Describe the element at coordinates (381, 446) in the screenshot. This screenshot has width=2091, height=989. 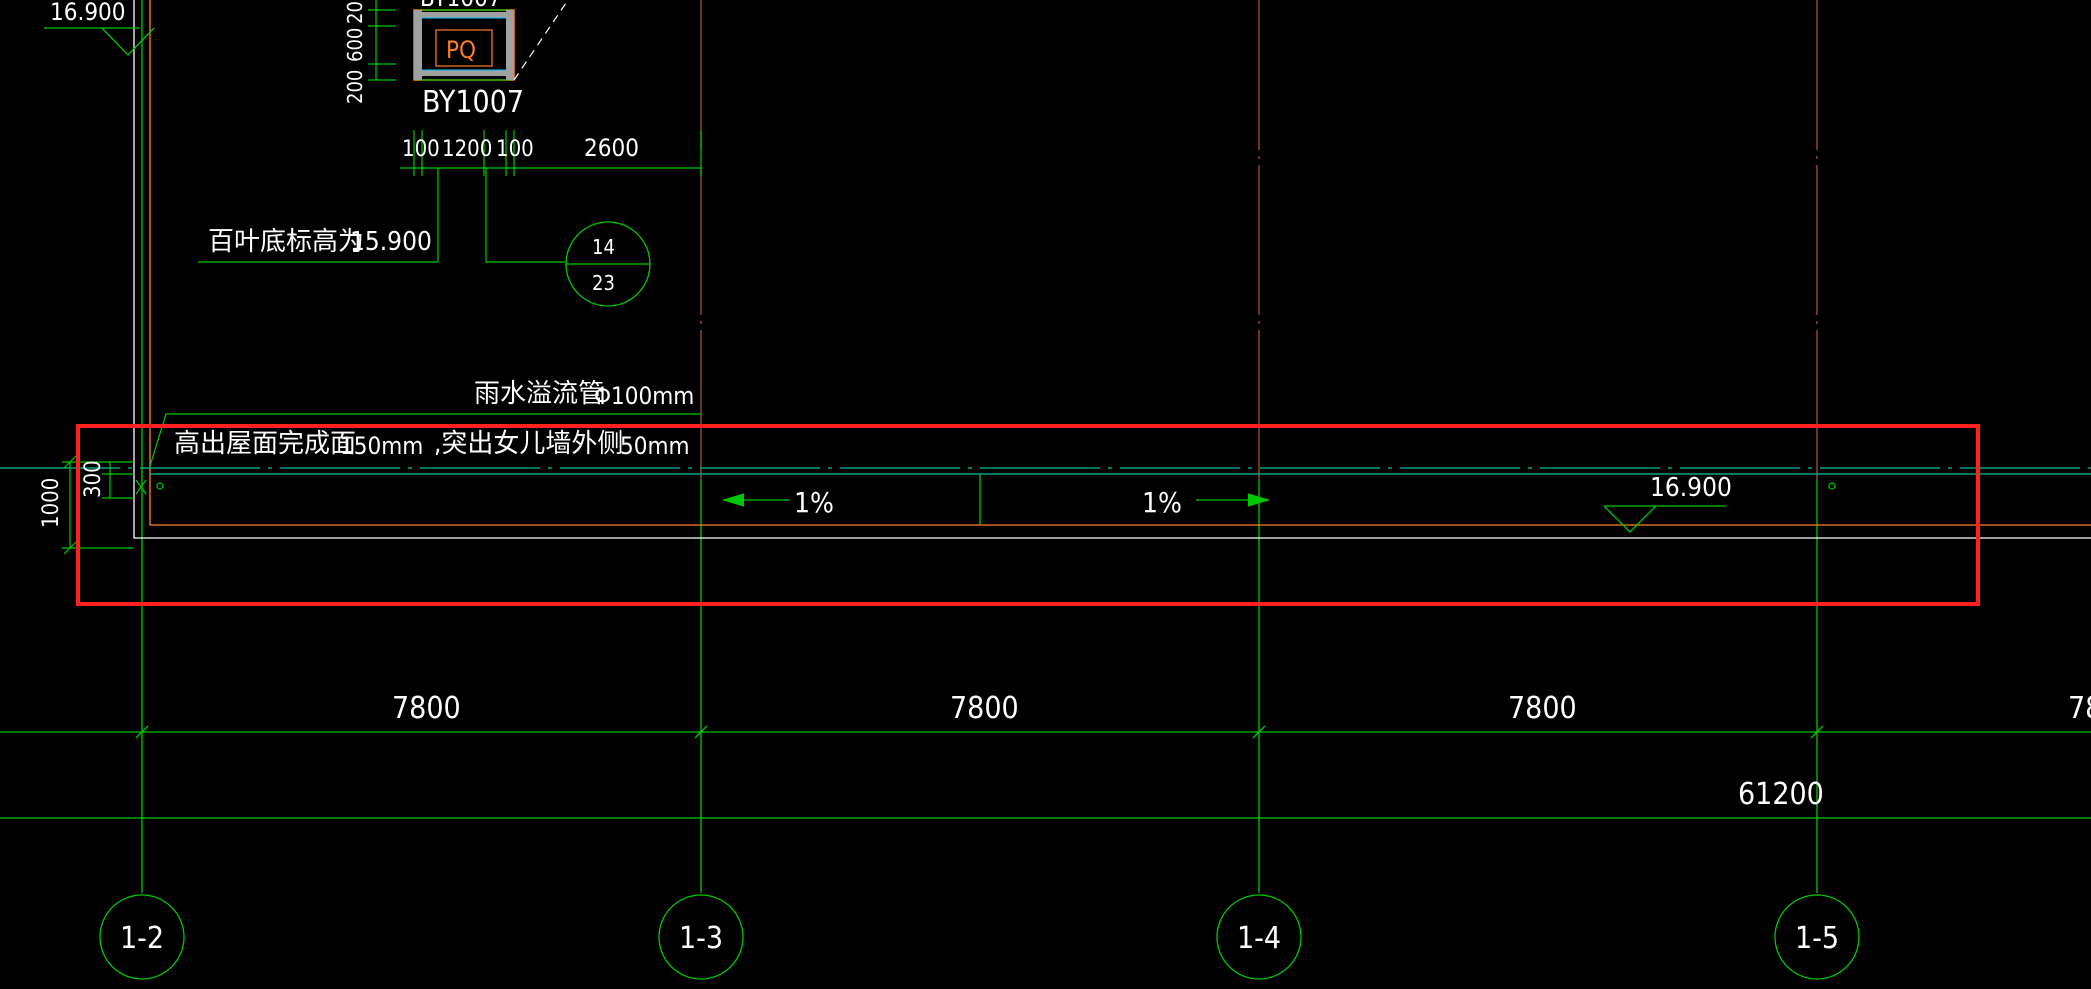
I see `note-height-value: 150mm` at that location.